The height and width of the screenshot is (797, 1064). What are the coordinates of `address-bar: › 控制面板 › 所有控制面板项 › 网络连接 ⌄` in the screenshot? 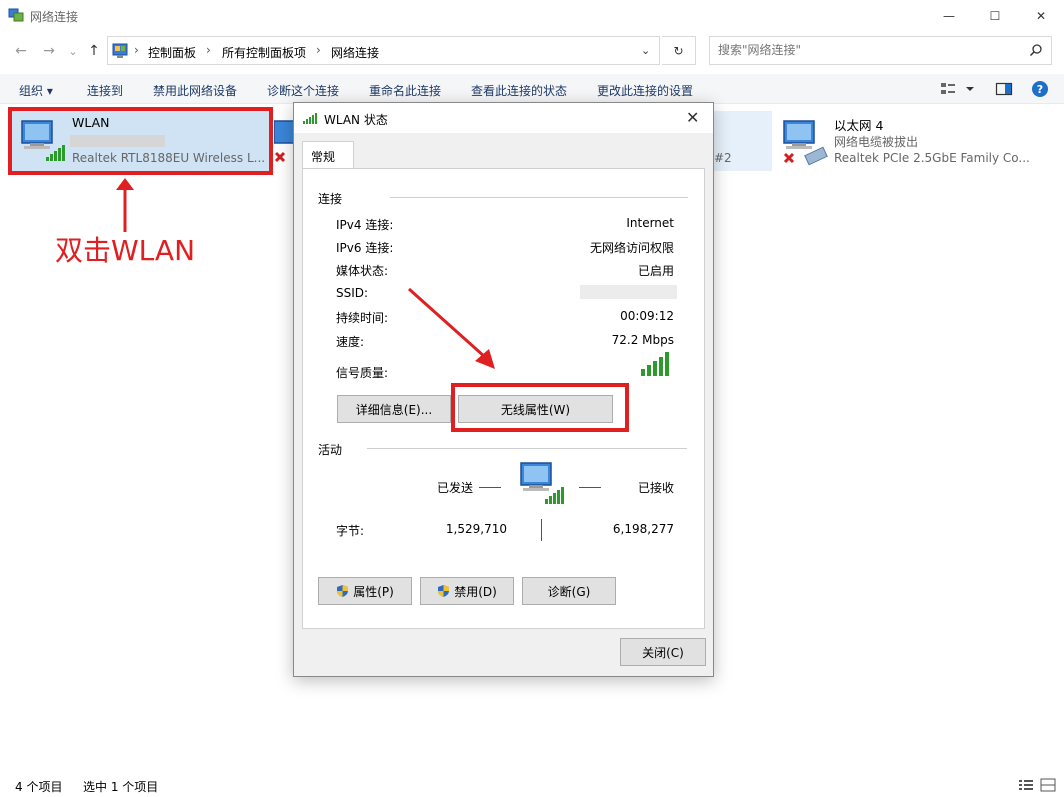 It's located at (383, 50).